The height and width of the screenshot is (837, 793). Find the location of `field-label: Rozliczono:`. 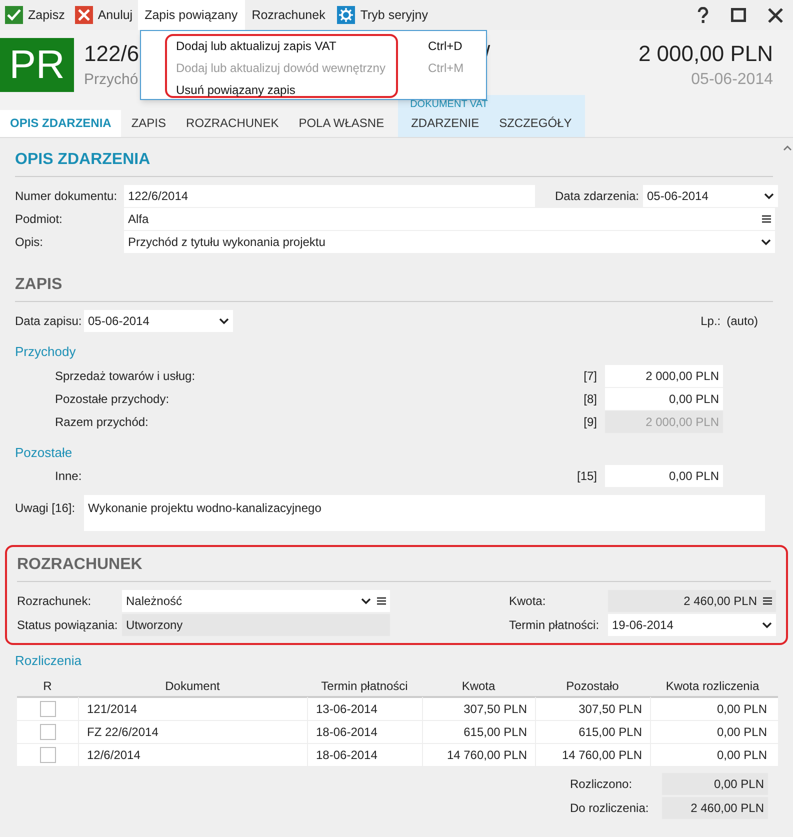

field-label: Rozliczono: is located at coordinates (602, 784).